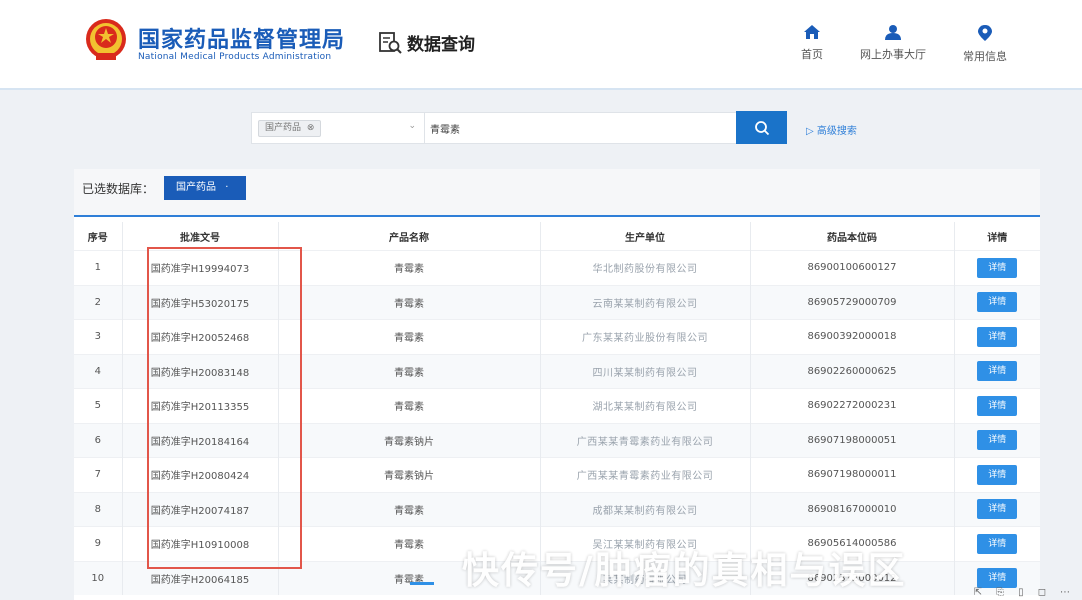  I want to click on filter-chip: 国产药品 ·, so click(205, 188).